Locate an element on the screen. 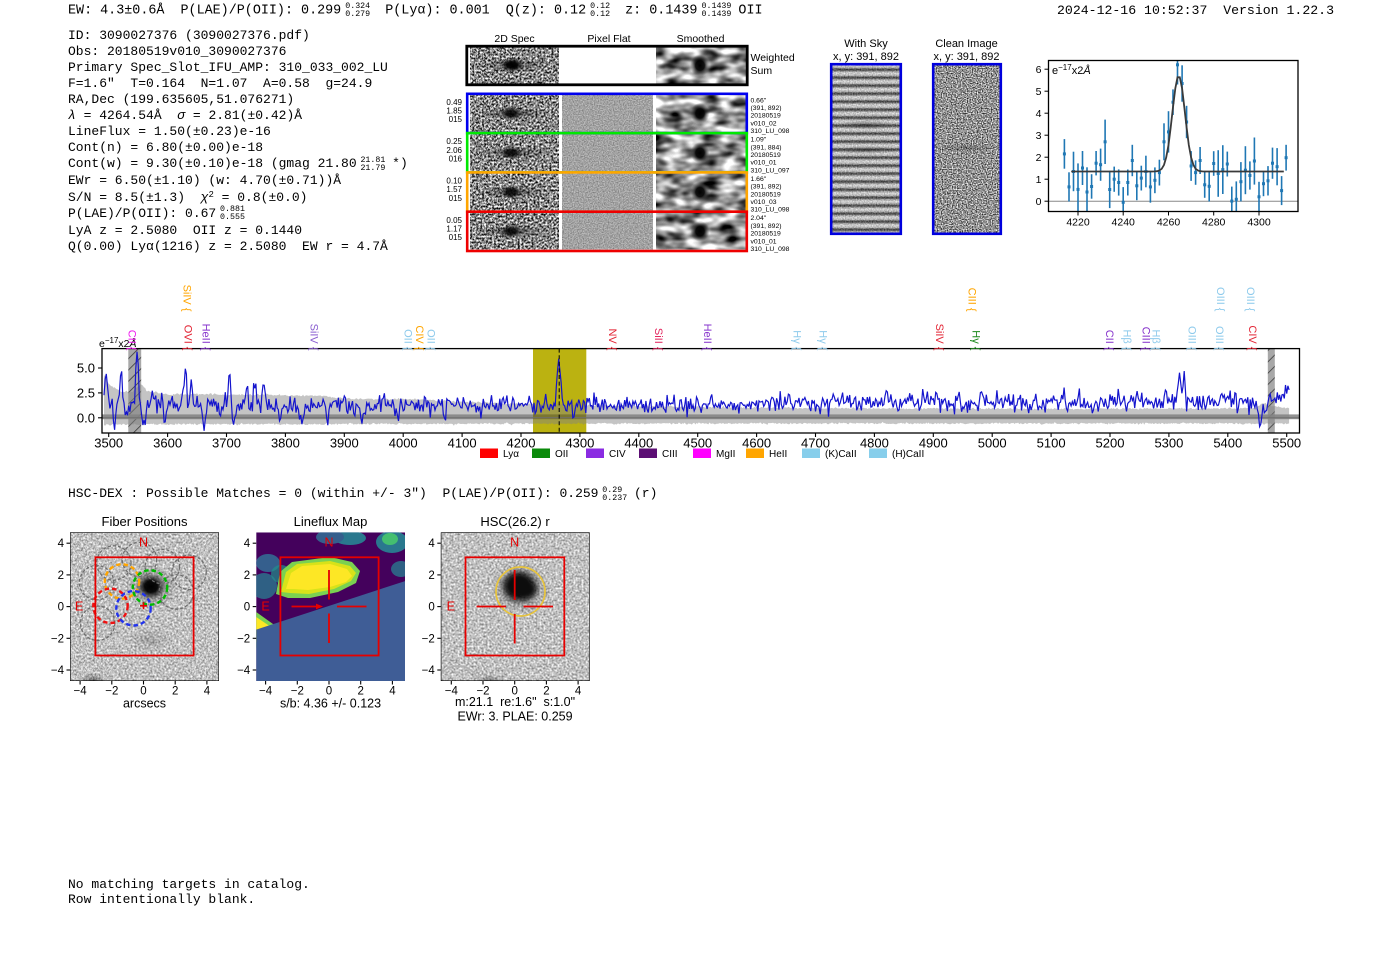 This screenshot has height=953, width=1400. svg-text: 4000 is located at coordinates (403, 443).